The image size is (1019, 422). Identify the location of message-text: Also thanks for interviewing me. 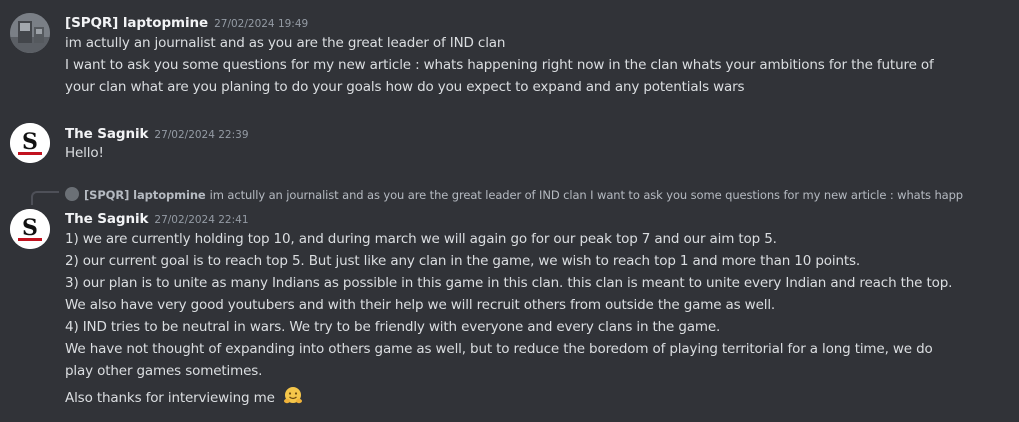
(170, 398).